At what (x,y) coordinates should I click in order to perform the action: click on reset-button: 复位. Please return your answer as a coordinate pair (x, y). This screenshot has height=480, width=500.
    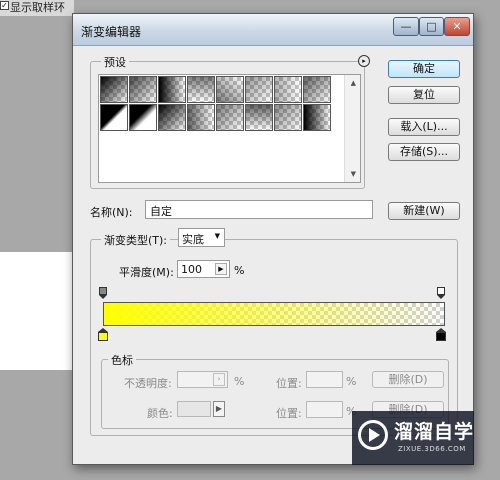
    Looking at the image, I should click on (424, 95).